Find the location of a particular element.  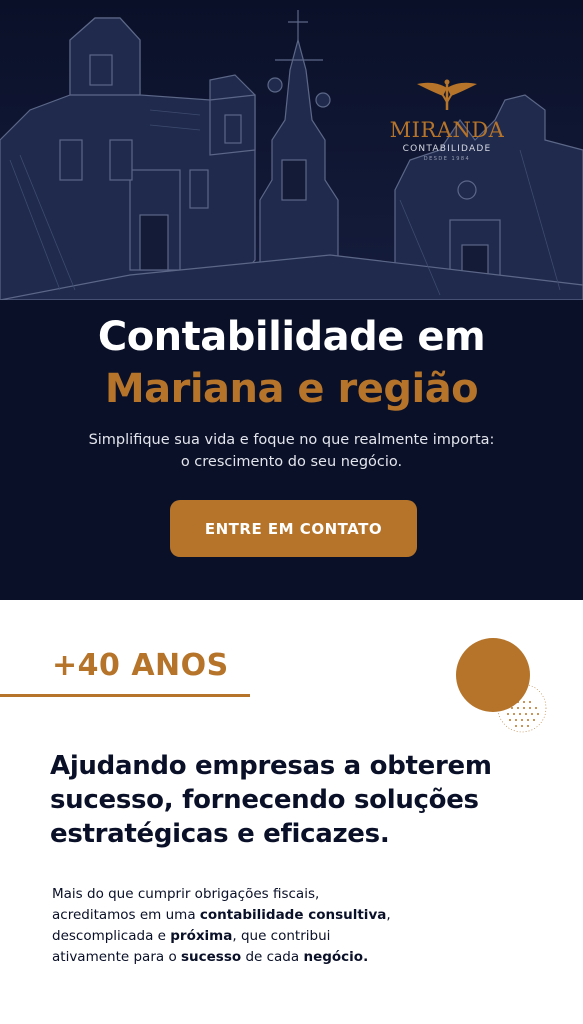

body-emphasis: contabilidade consultiva is located at coordinates (293, 915).